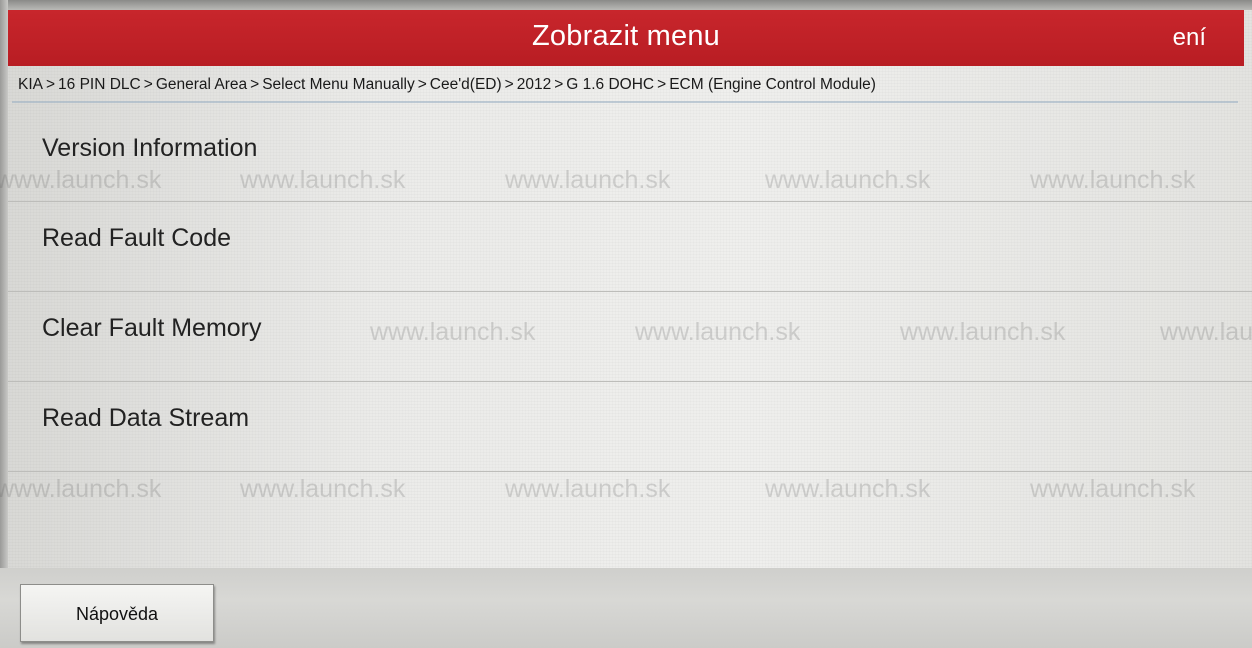  What do you see at coordinates (152, 328) in the screenshot?
I see `menu-item-label: Clear Fault Memory` at bounding box center [152, 328].